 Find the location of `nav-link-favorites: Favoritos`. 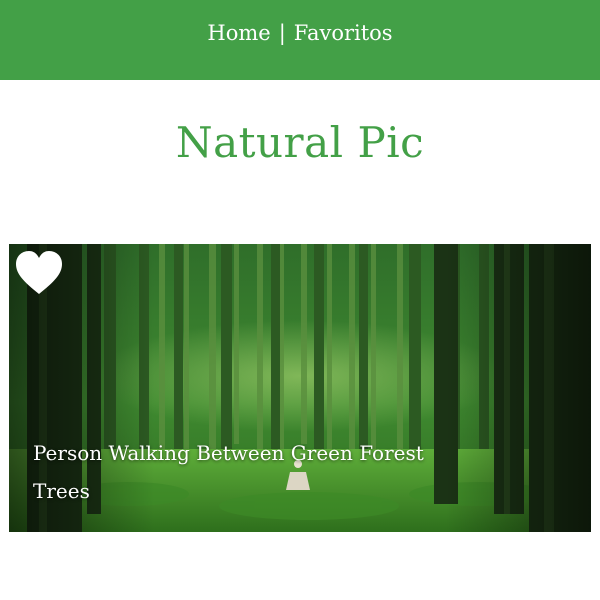

nav-link-favorites: Favoritos is located at coordinates (343, 33).